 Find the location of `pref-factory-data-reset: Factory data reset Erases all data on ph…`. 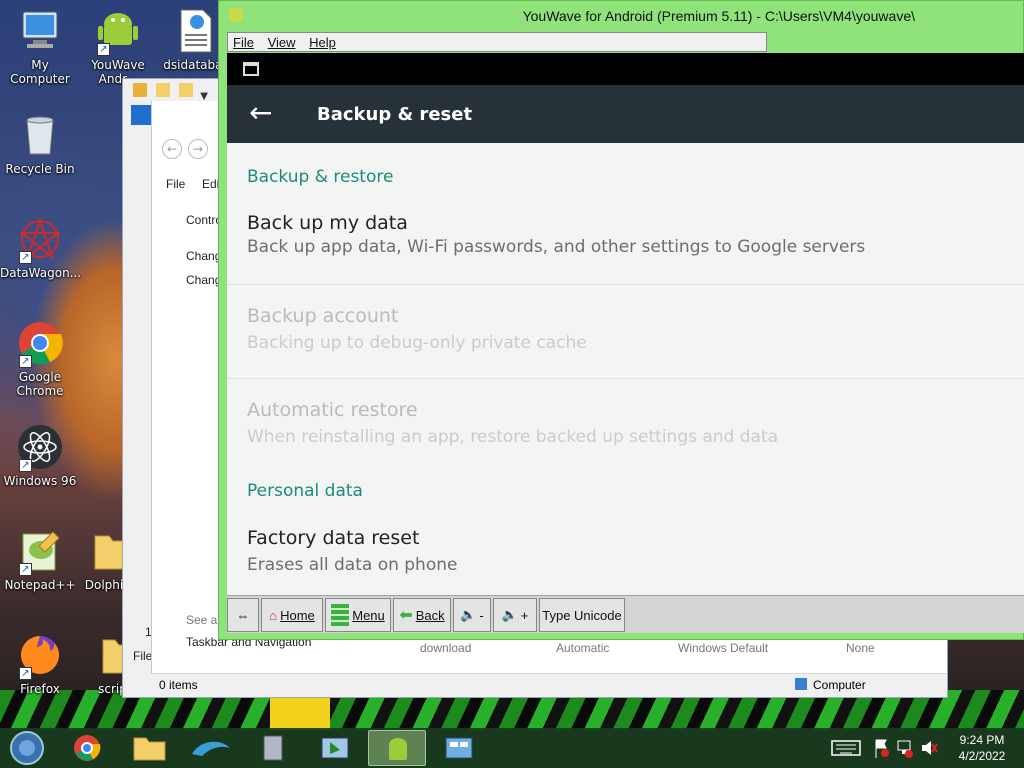

pref-factory-data-reset: Factory data reset Erases all data on ph… is located at coordinates (625, 555).